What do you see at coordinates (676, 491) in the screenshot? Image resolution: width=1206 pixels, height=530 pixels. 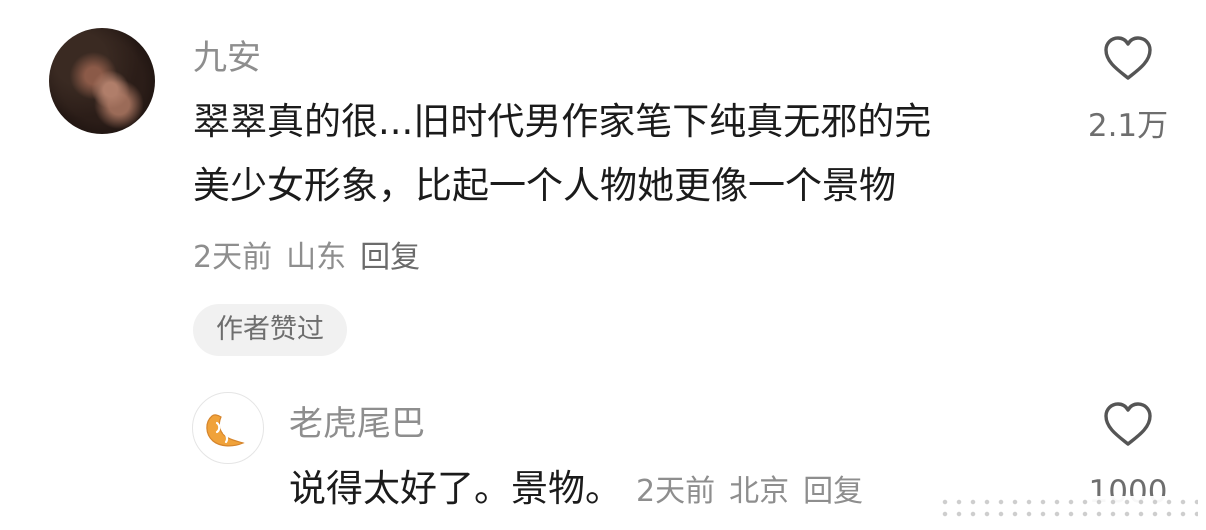 I see `reply-time: 2天前` at bounding box center [676, 491].